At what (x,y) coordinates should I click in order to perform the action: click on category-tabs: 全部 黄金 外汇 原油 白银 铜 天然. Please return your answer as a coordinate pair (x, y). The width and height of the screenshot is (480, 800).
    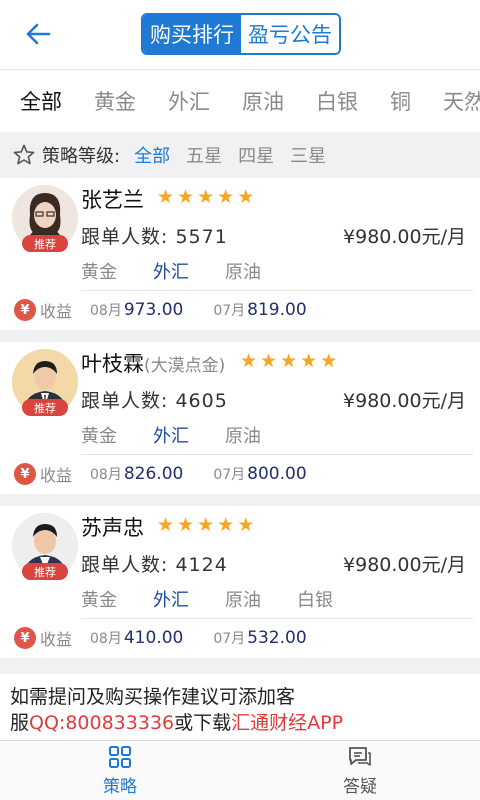
    Looking at the image, I should click on (240, 101).